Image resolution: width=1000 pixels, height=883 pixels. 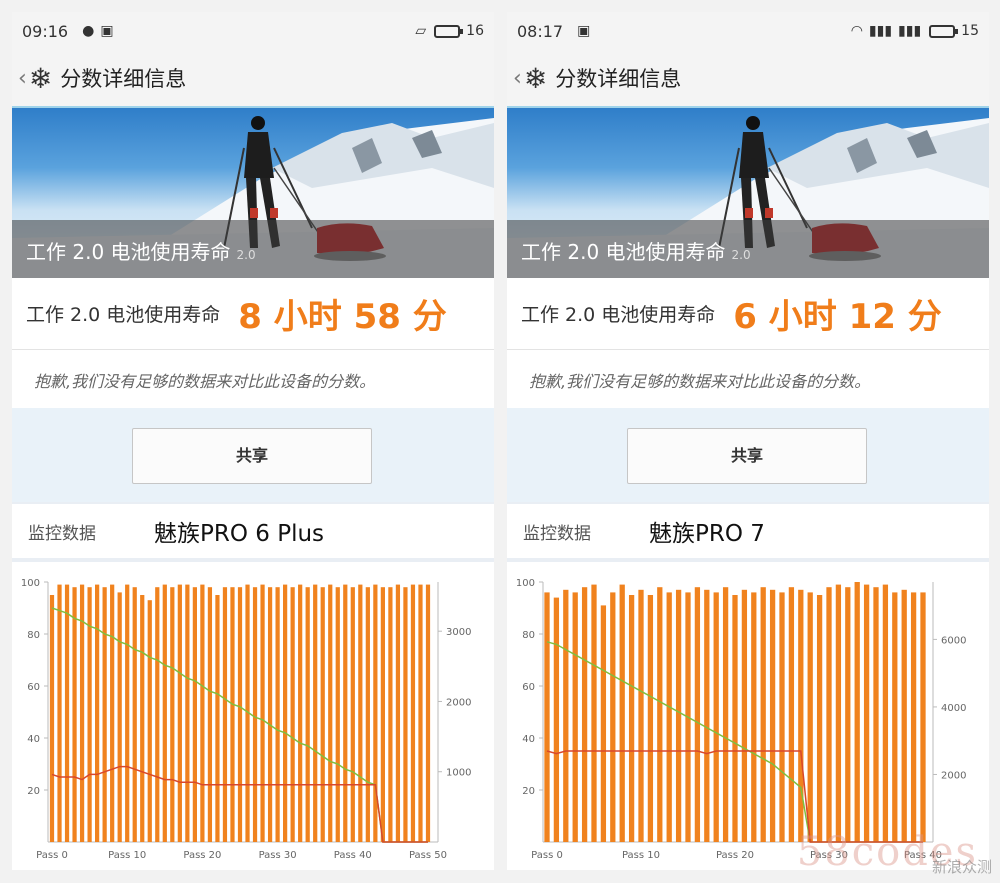 What do you see at coordinates (342, 317) in the screenshot?
I see `score-value: 8 小时 58 分` at bounding box center [342, 317].